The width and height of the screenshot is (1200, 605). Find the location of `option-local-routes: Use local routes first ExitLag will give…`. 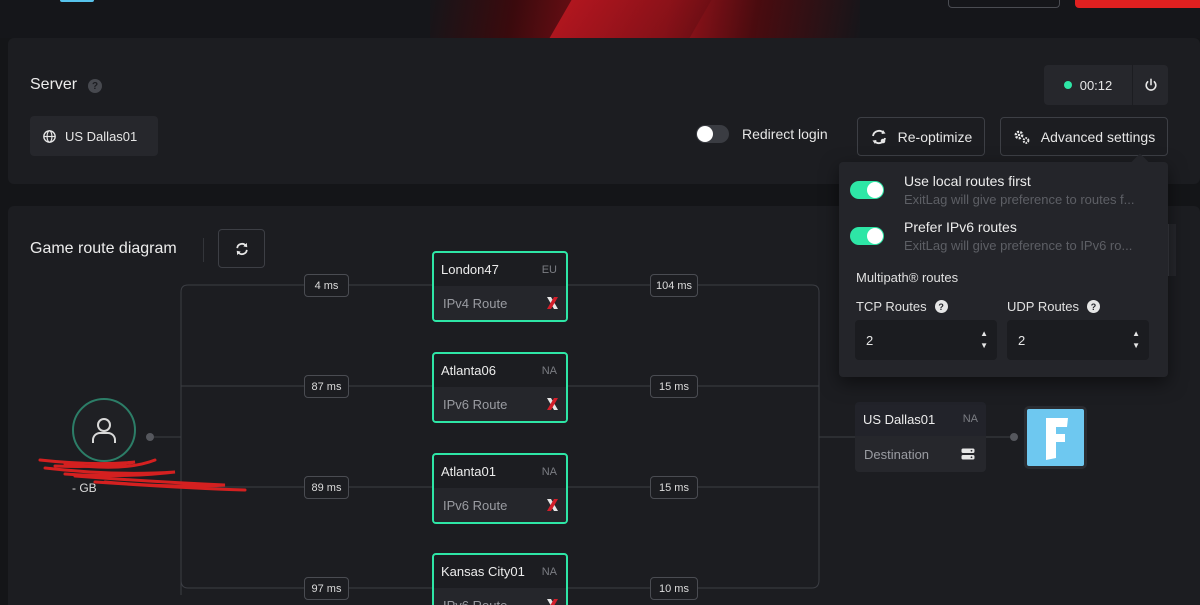

option-local-routes: Use local routes first ExitLag will give… is located at coordinates (1002, 190).